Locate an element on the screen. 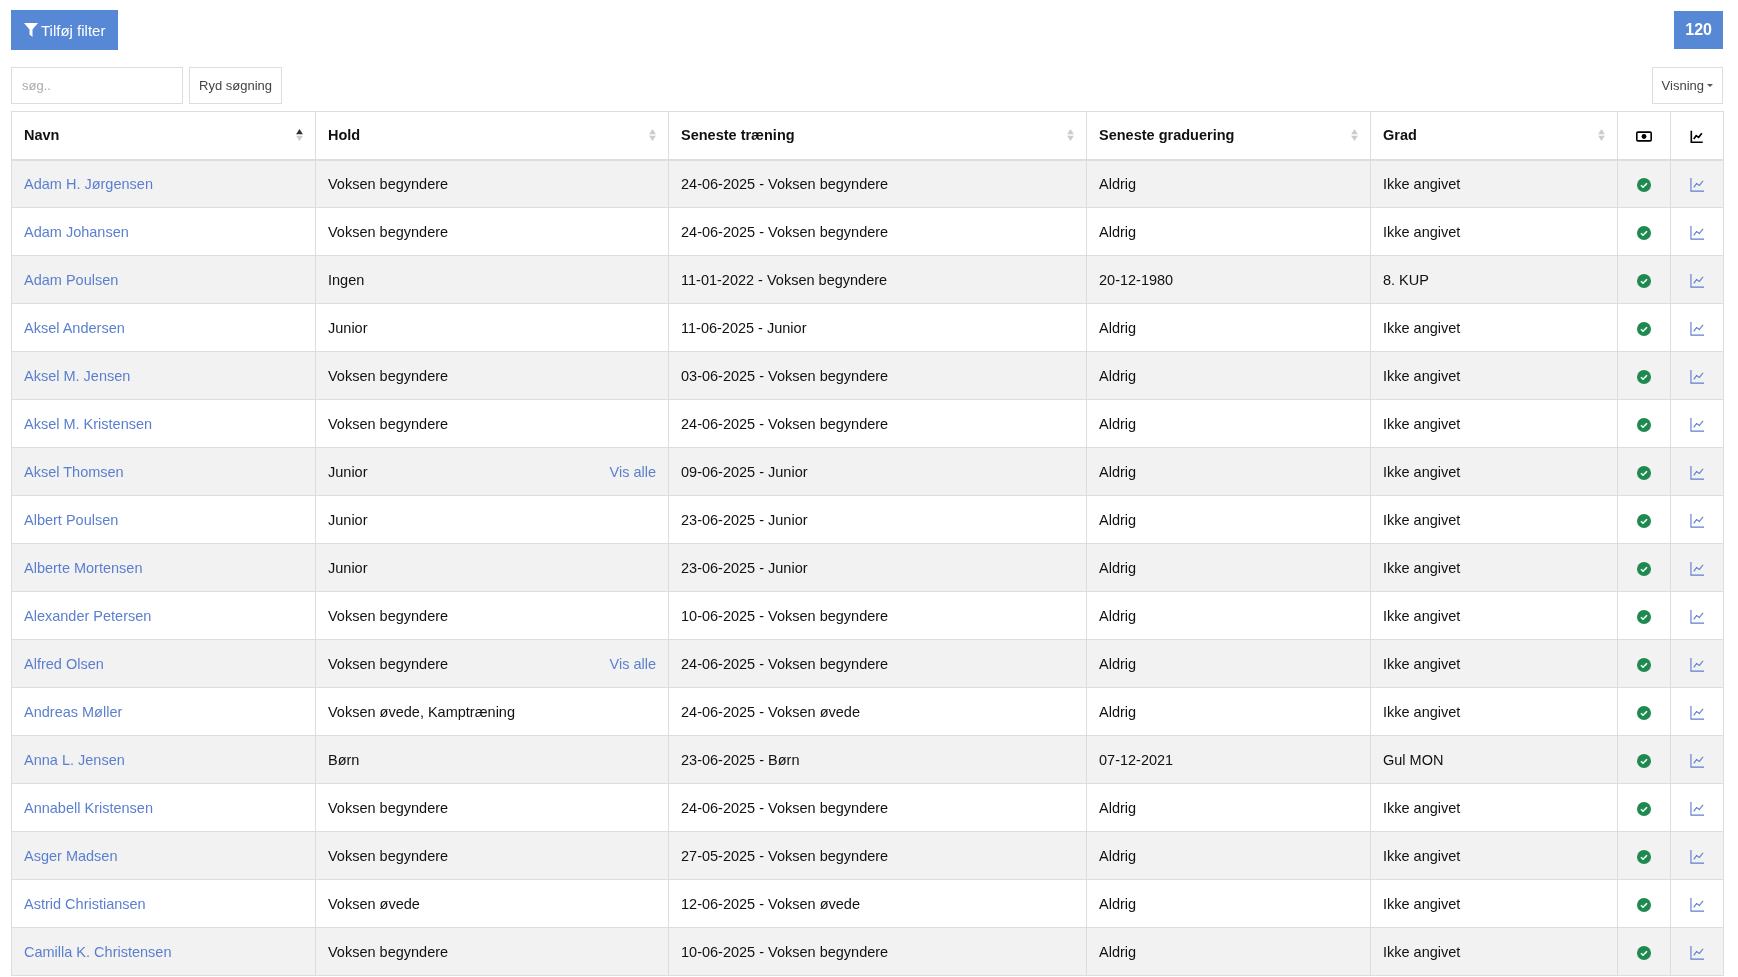  member-name-link: Albert Poulsen is located at coordinates (71, 519).